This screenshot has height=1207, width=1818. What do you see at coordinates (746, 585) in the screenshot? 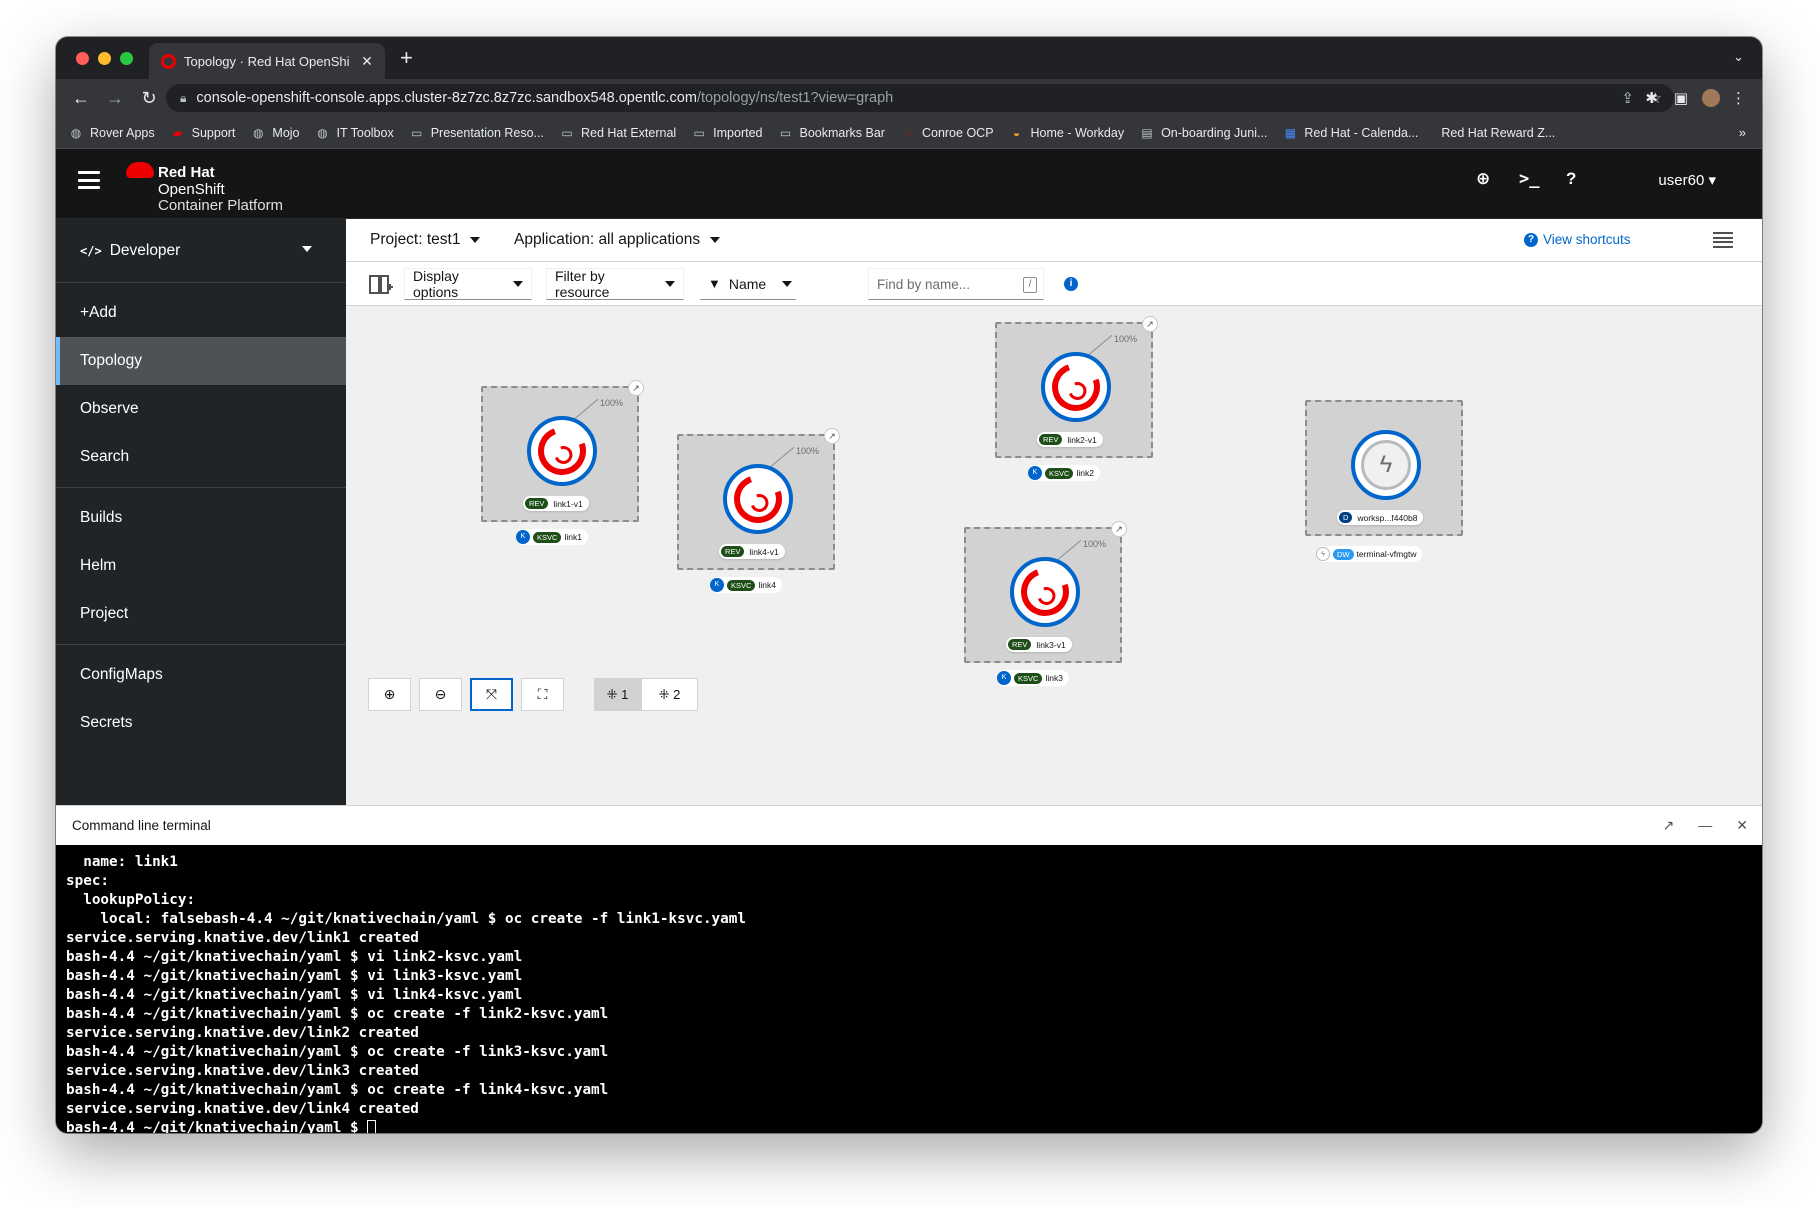
I see `knative-service-label: K KSVC link4` at bounding box center [746, 585].